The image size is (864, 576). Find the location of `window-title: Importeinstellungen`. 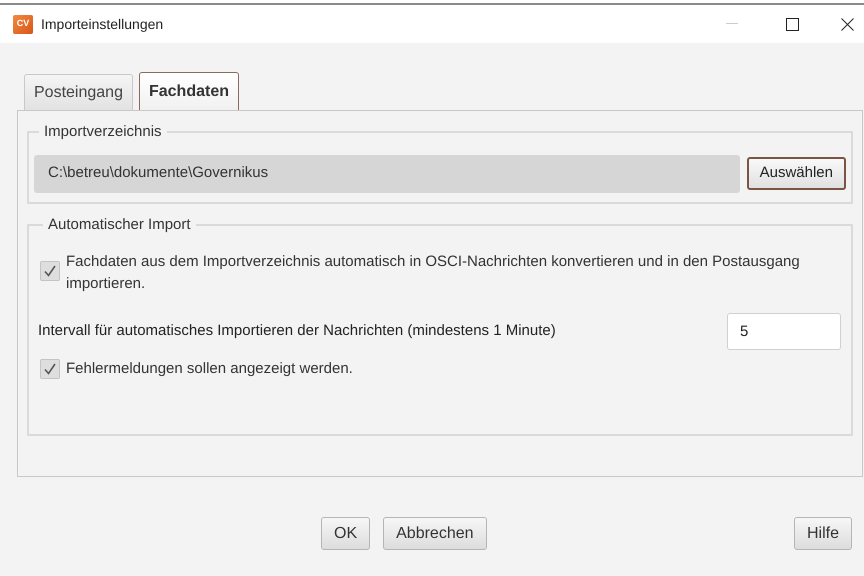

window-title: Importeinstellungen is located at coordinates (102, 24).